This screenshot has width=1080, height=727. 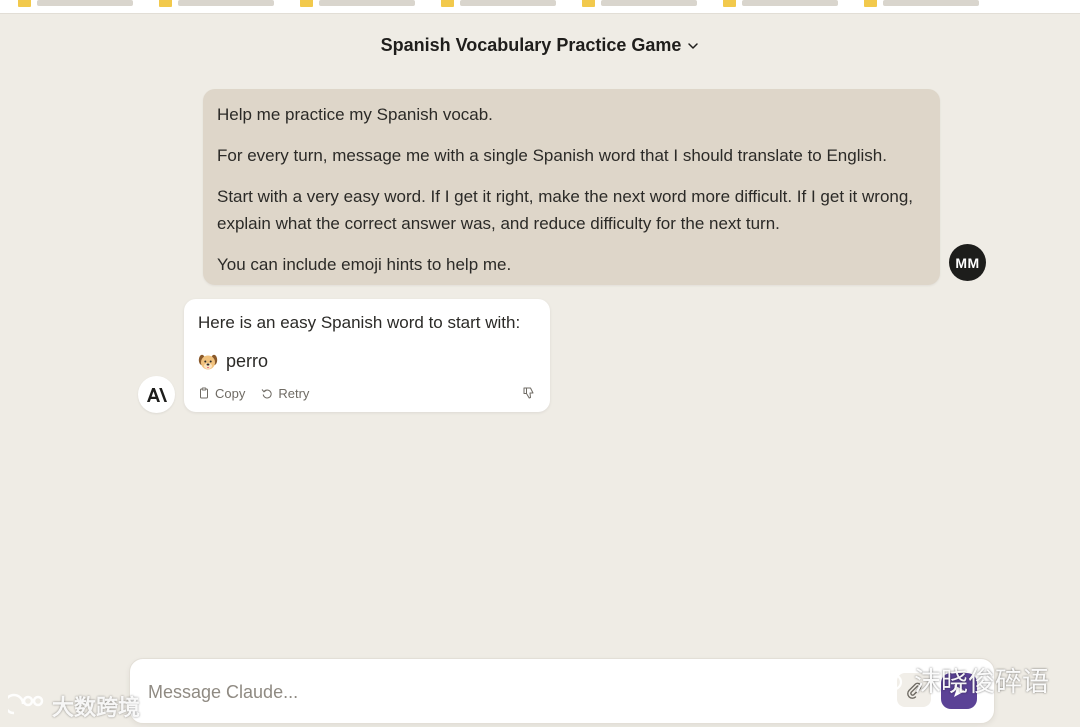 I want to click on chevron-down-icon, so click(x=693, y=46).